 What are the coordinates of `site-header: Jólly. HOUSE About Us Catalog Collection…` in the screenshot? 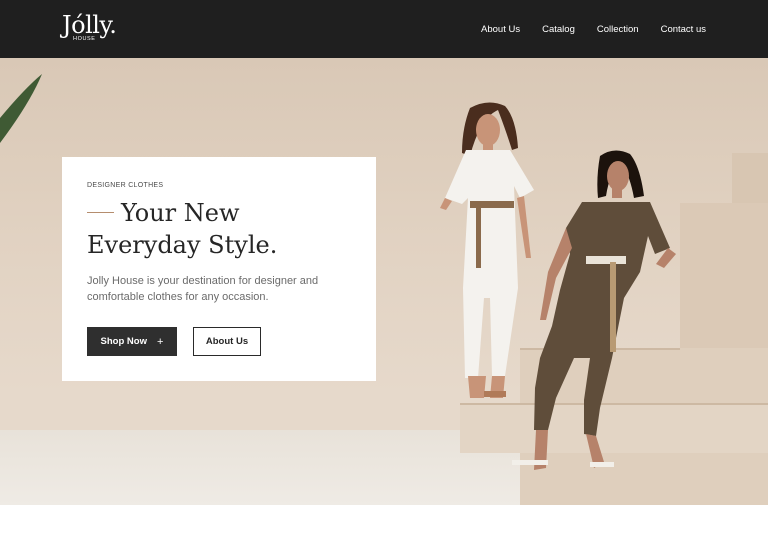 It's located at (384, 29).